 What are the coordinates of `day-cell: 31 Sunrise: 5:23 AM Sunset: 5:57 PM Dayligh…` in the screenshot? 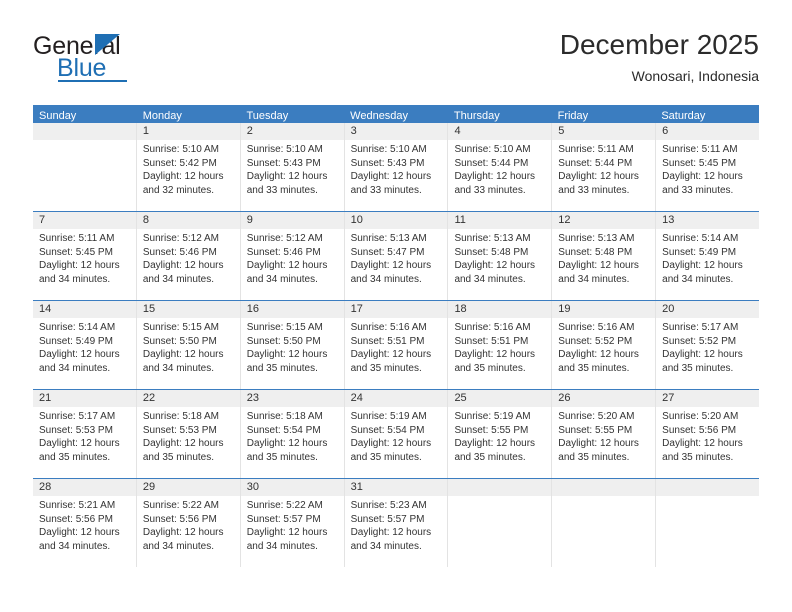 It's located at (396, 523).